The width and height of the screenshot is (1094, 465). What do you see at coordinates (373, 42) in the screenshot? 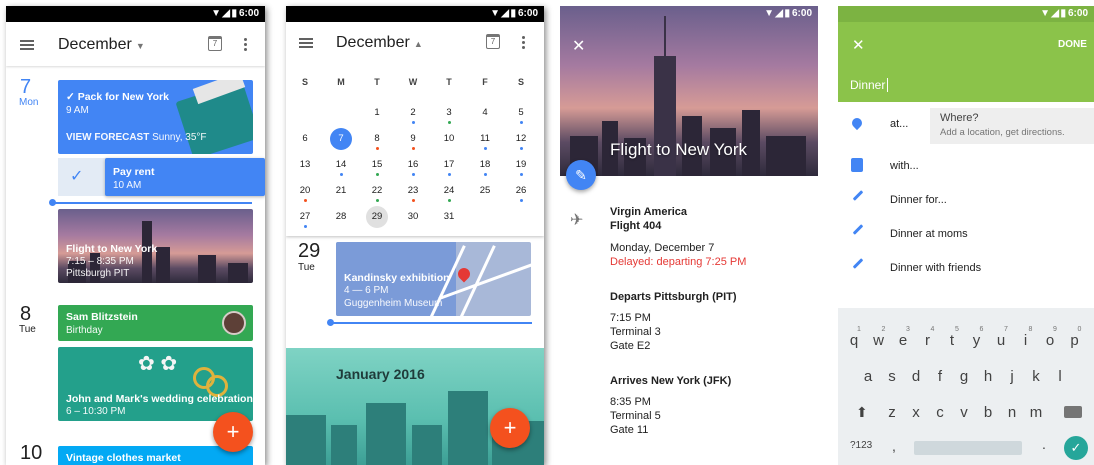
I see `month-title: December` at bounding box center [373, 42].